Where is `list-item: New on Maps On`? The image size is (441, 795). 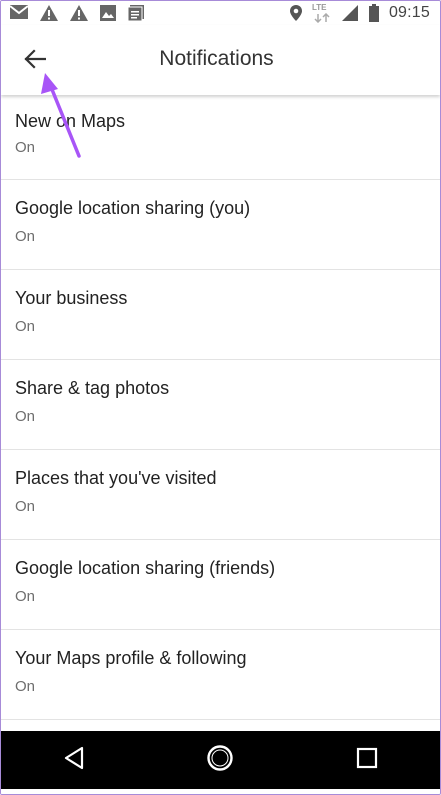
list-item: New on Maps On is located at coordinates (220, 137).